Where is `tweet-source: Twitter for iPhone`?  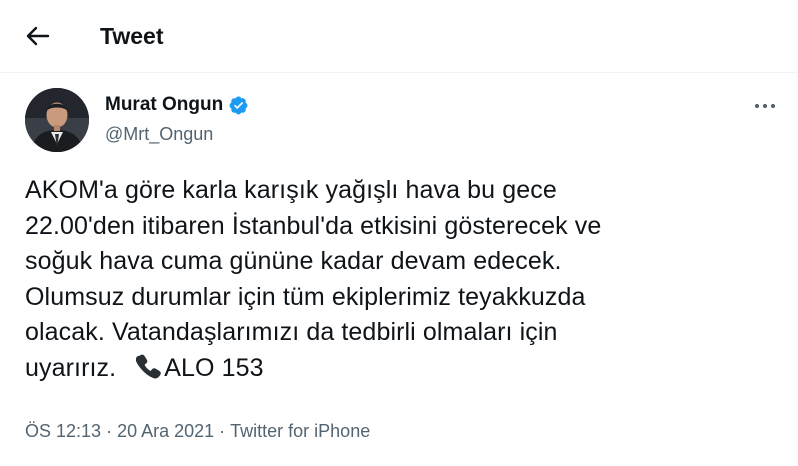
tweet-source: Twitter for iPhone is located at coordinates (300, 431).